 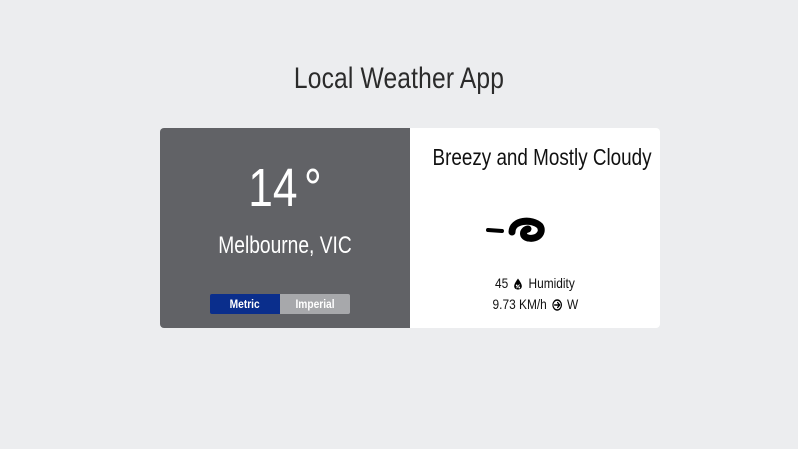 I want to click on wind-line: 9.73 KM/h W, so click(x=535, y=304).